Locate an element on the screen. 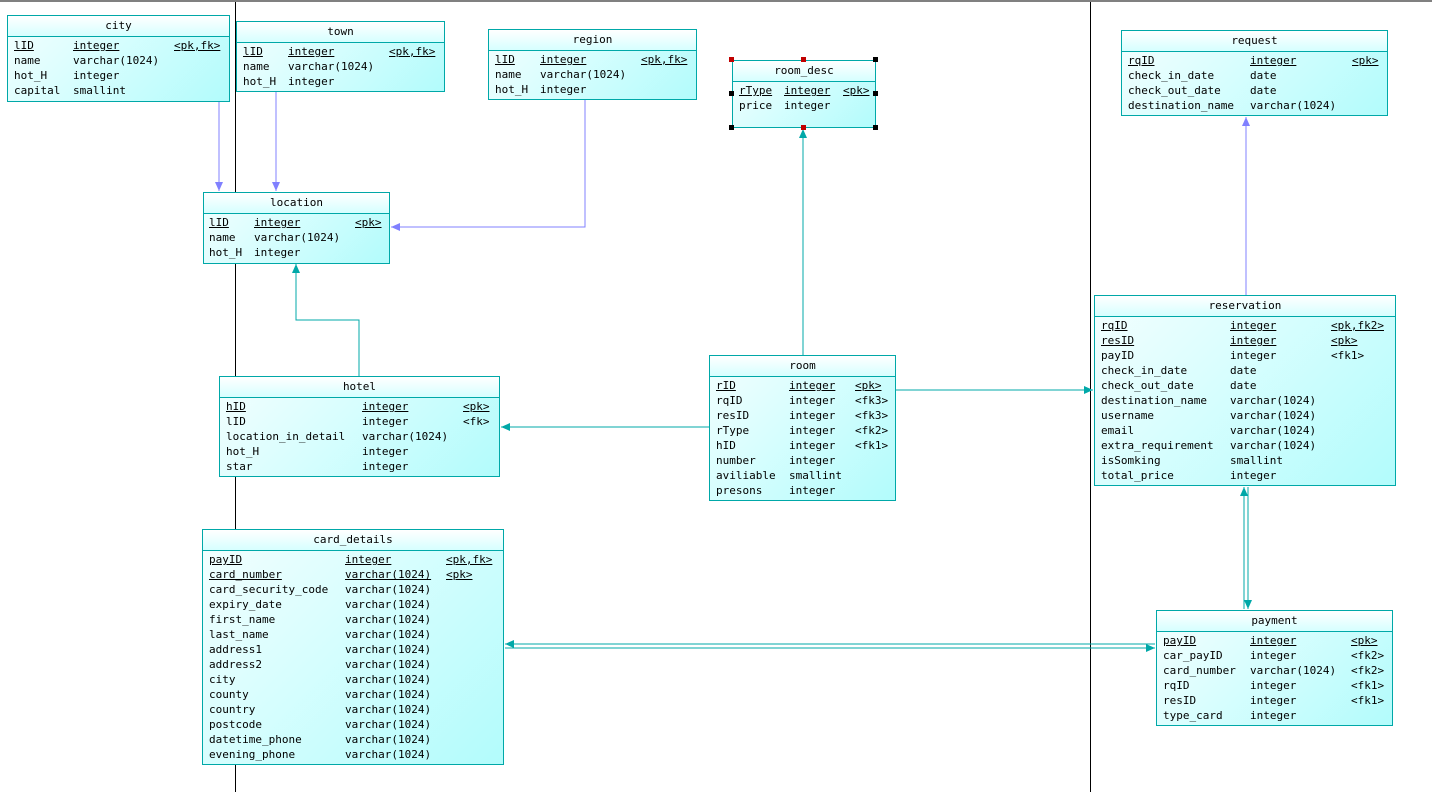  column-row: presons integer is located at coordinates (802, 490).